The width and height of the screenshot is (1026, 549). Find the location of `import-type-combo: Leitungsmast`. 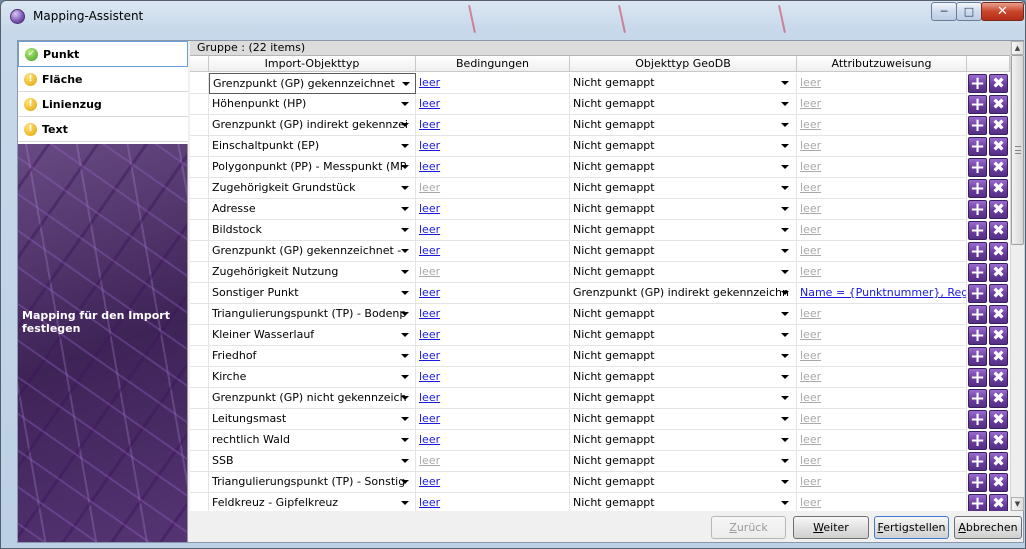

import-type-combo: Leitungsmast is located at coordinates (312, 419).